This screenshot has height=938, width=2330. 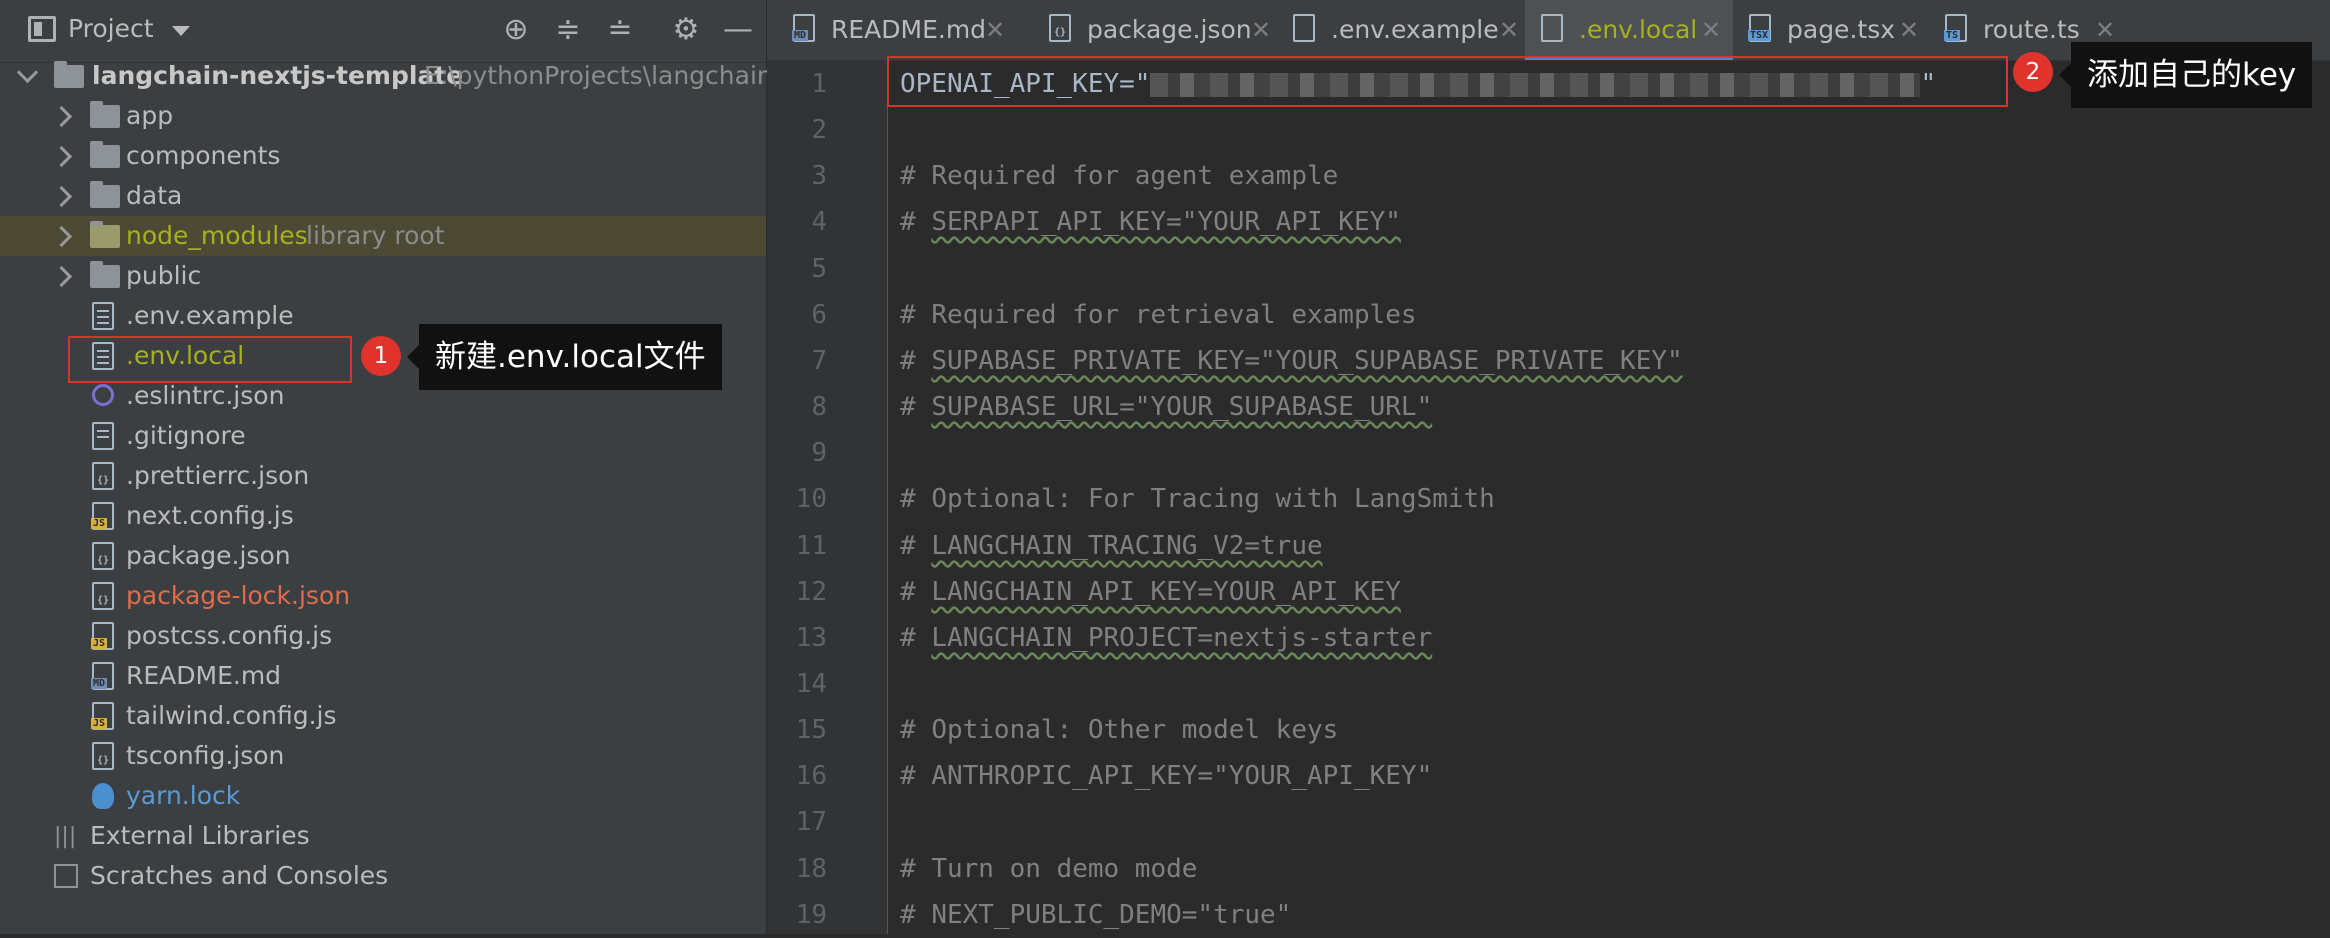 What do you see at coordinates (1182, 776) in the screenshot?
I see `comment-text: ANTHROPIC_API_KEY="YOUR_API_KEY"` at bounding box center [1182, 776].